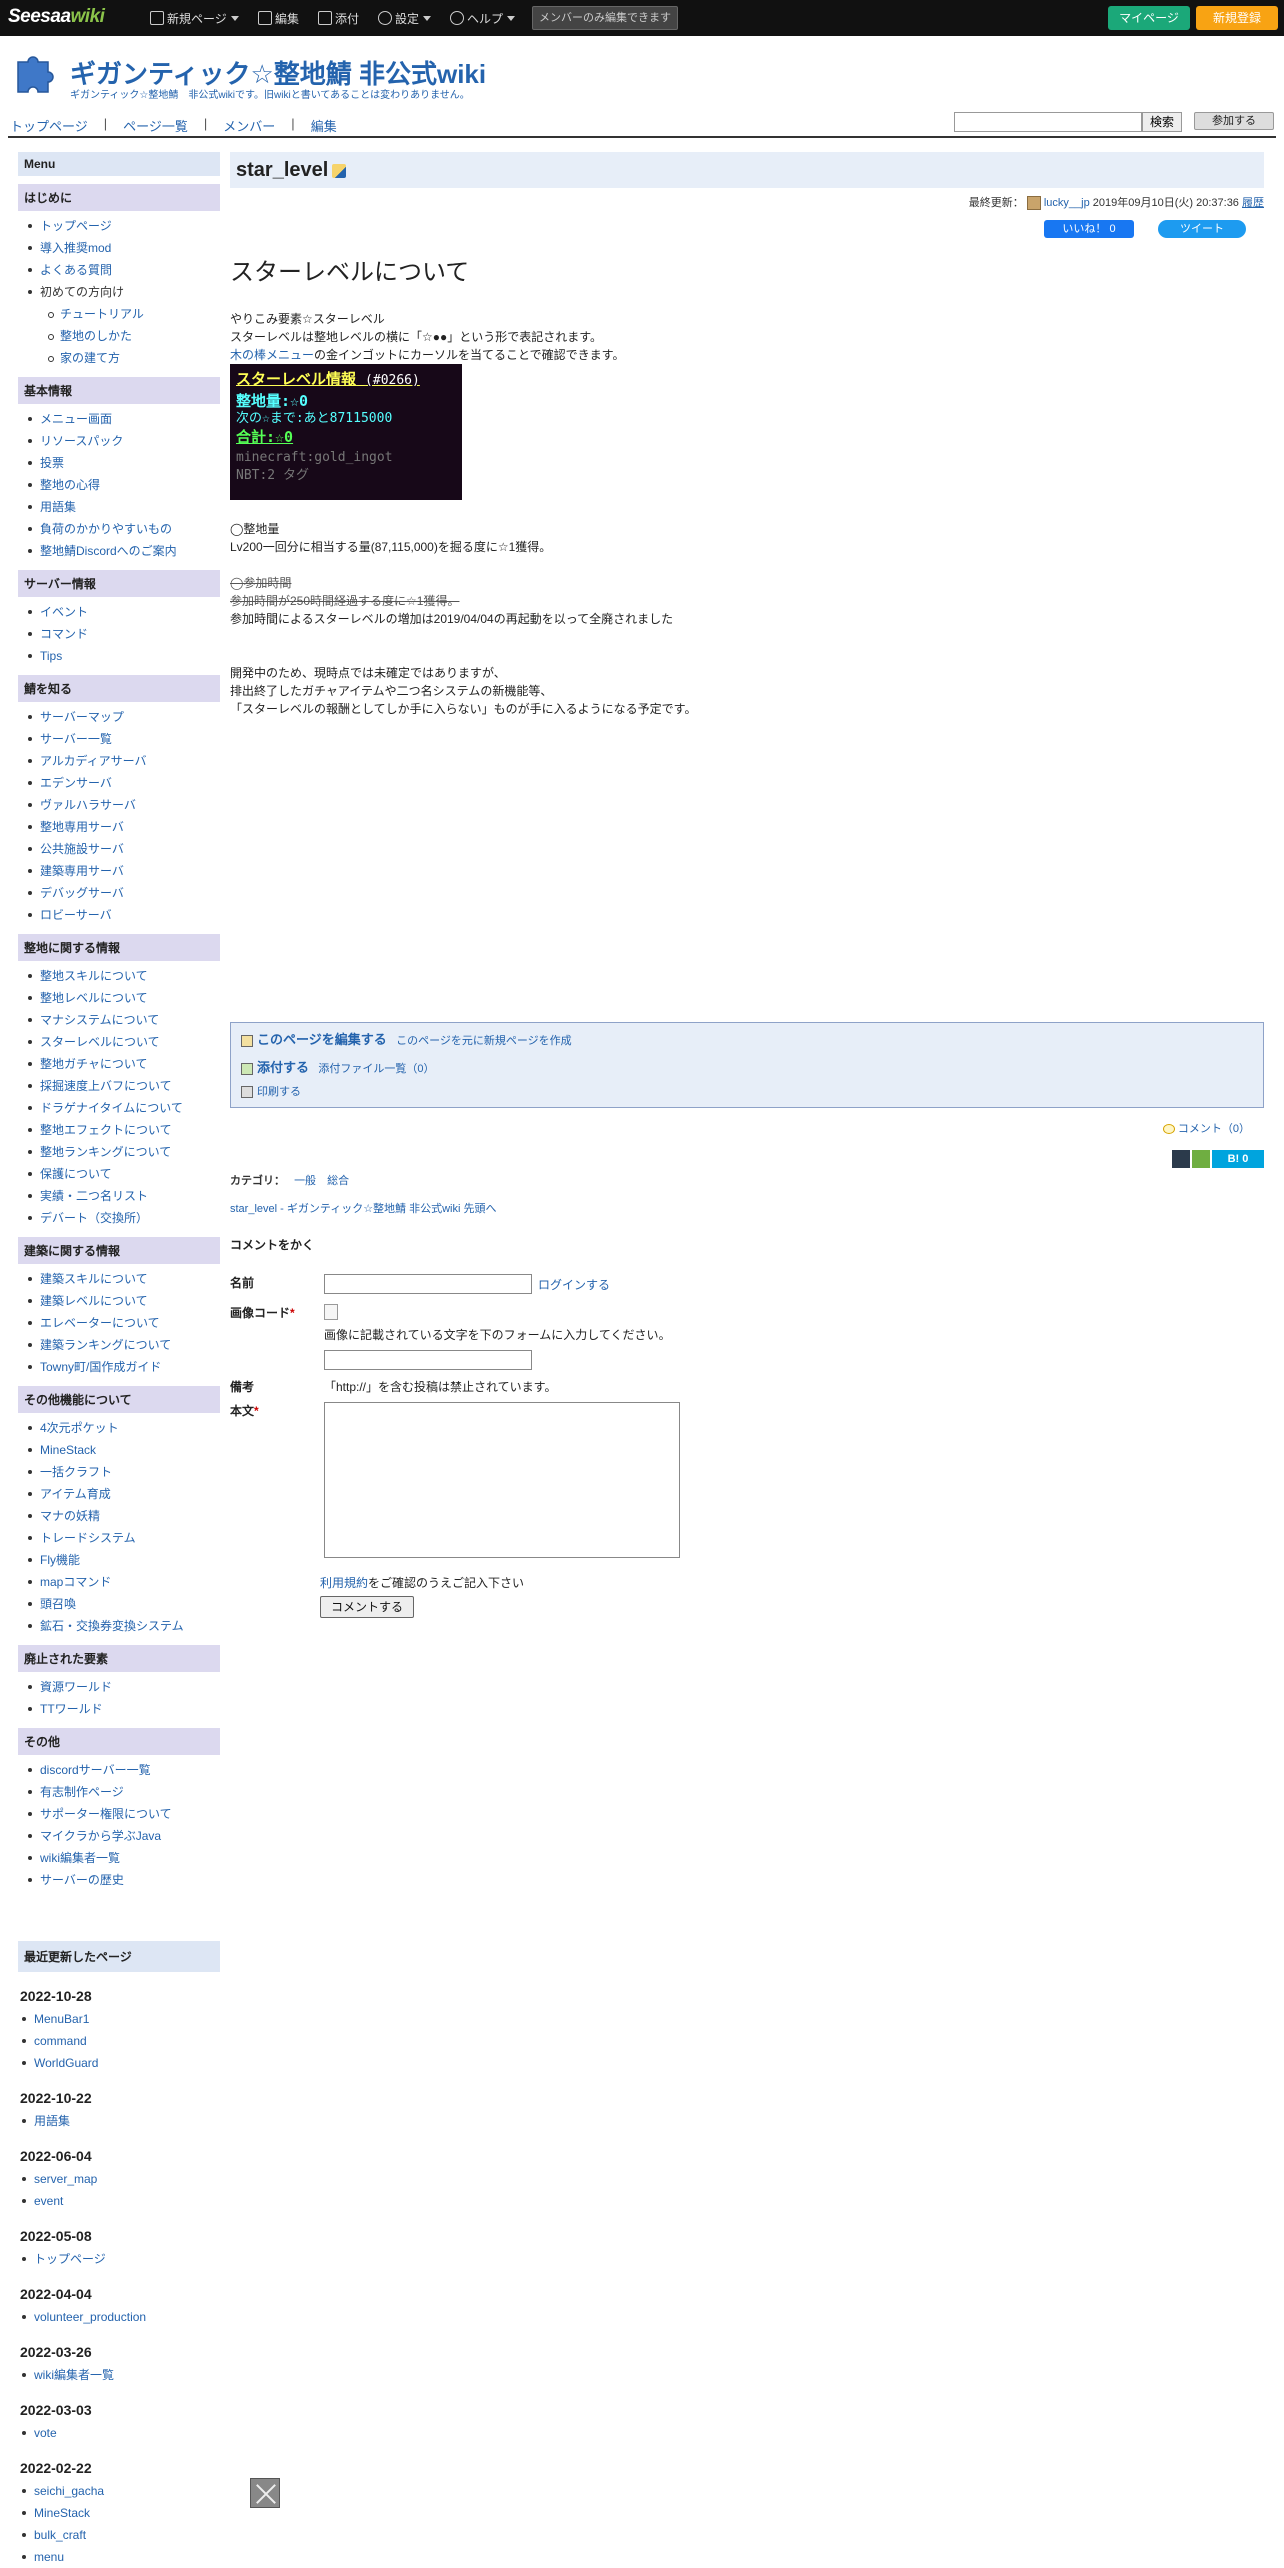 The width and height of the screenshot is (1284, 2568). I want to click on category-link: 一般, so click(305, 1181).